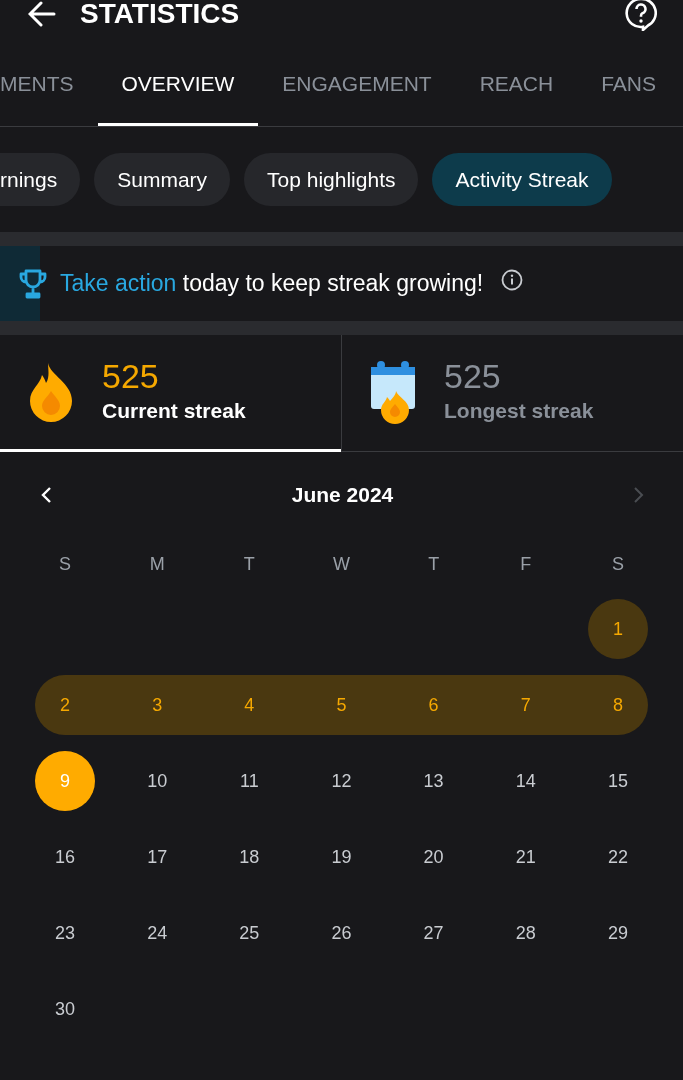 This screenshot has width=683, height=1080. I want to click on calendar-day-marked: 2, so click(65, 705).